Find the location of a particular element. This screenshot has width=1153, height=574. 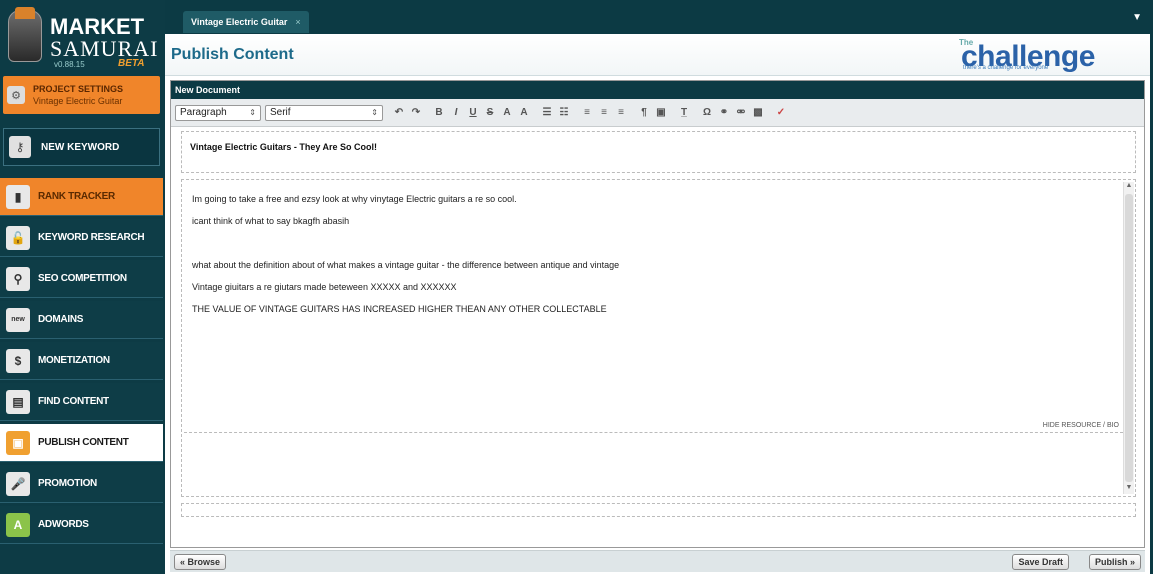

magnifier-icon: ⚲ is located at coordinates (18, 278).